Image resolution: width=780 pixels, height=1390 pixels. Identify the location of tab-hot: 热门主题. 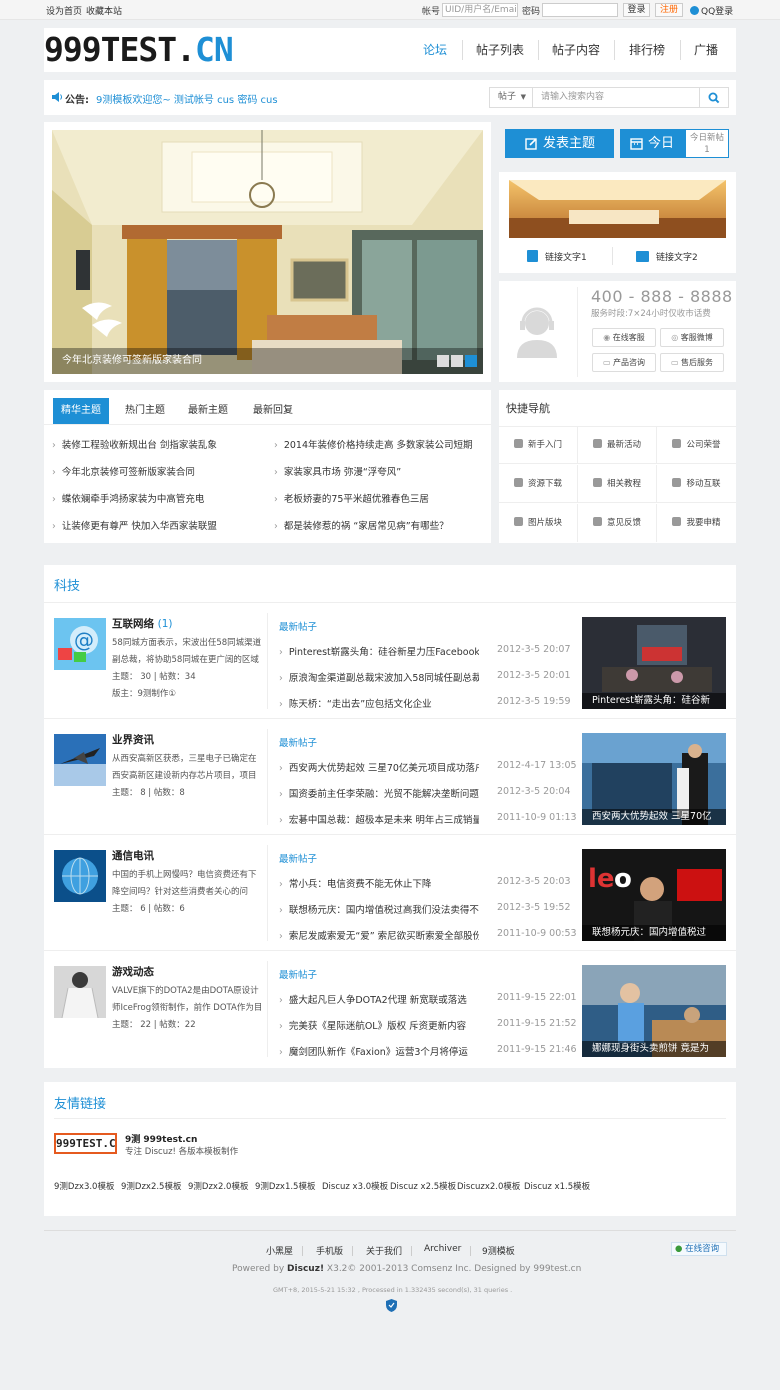
(145, 411).